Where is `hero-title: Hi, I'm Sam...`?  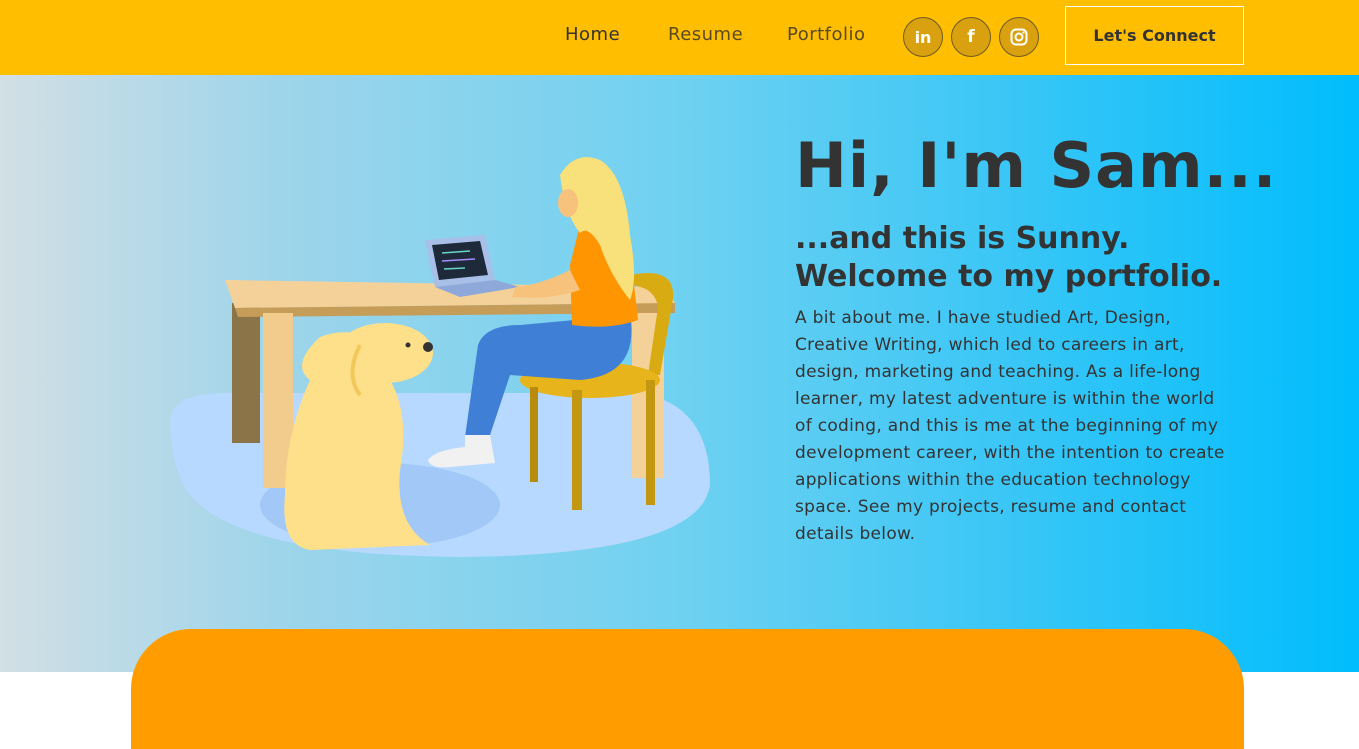
hero-title: Hi, I'm Sam... is located at coordinates (1036, 165).